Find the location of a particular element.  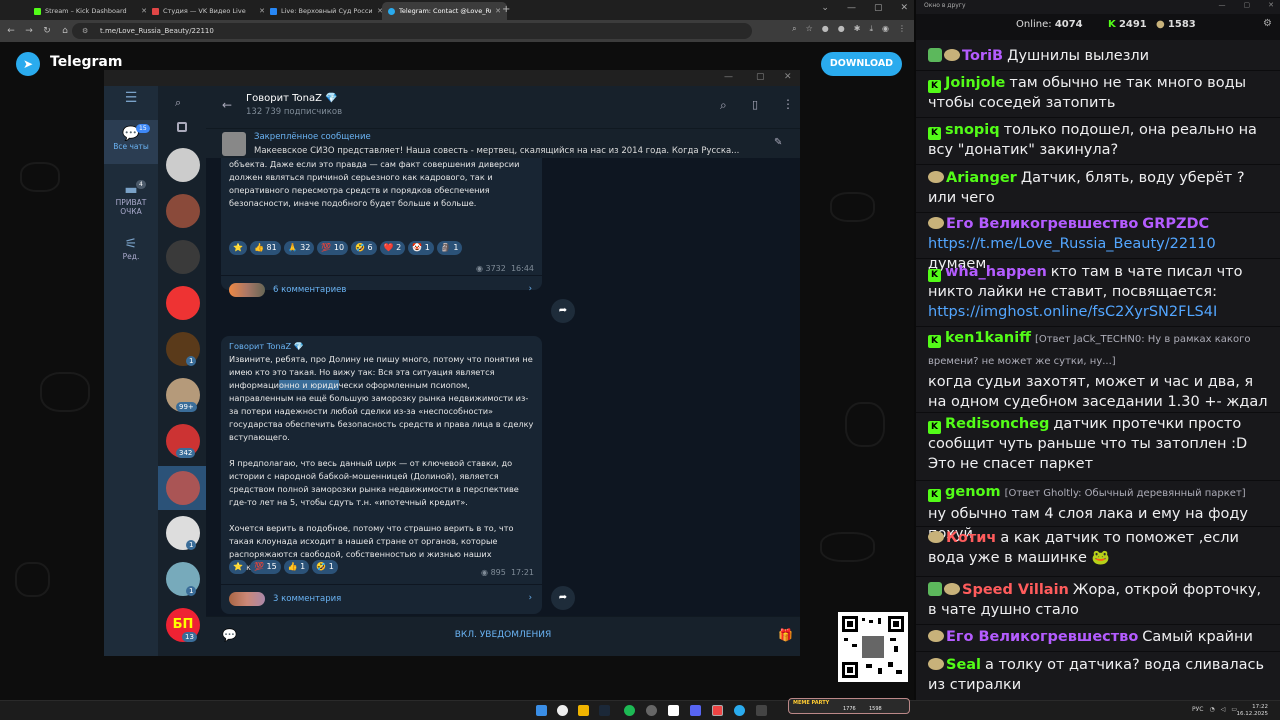

reaction-chip: 👍 81 is located at coordinates (265, 248).